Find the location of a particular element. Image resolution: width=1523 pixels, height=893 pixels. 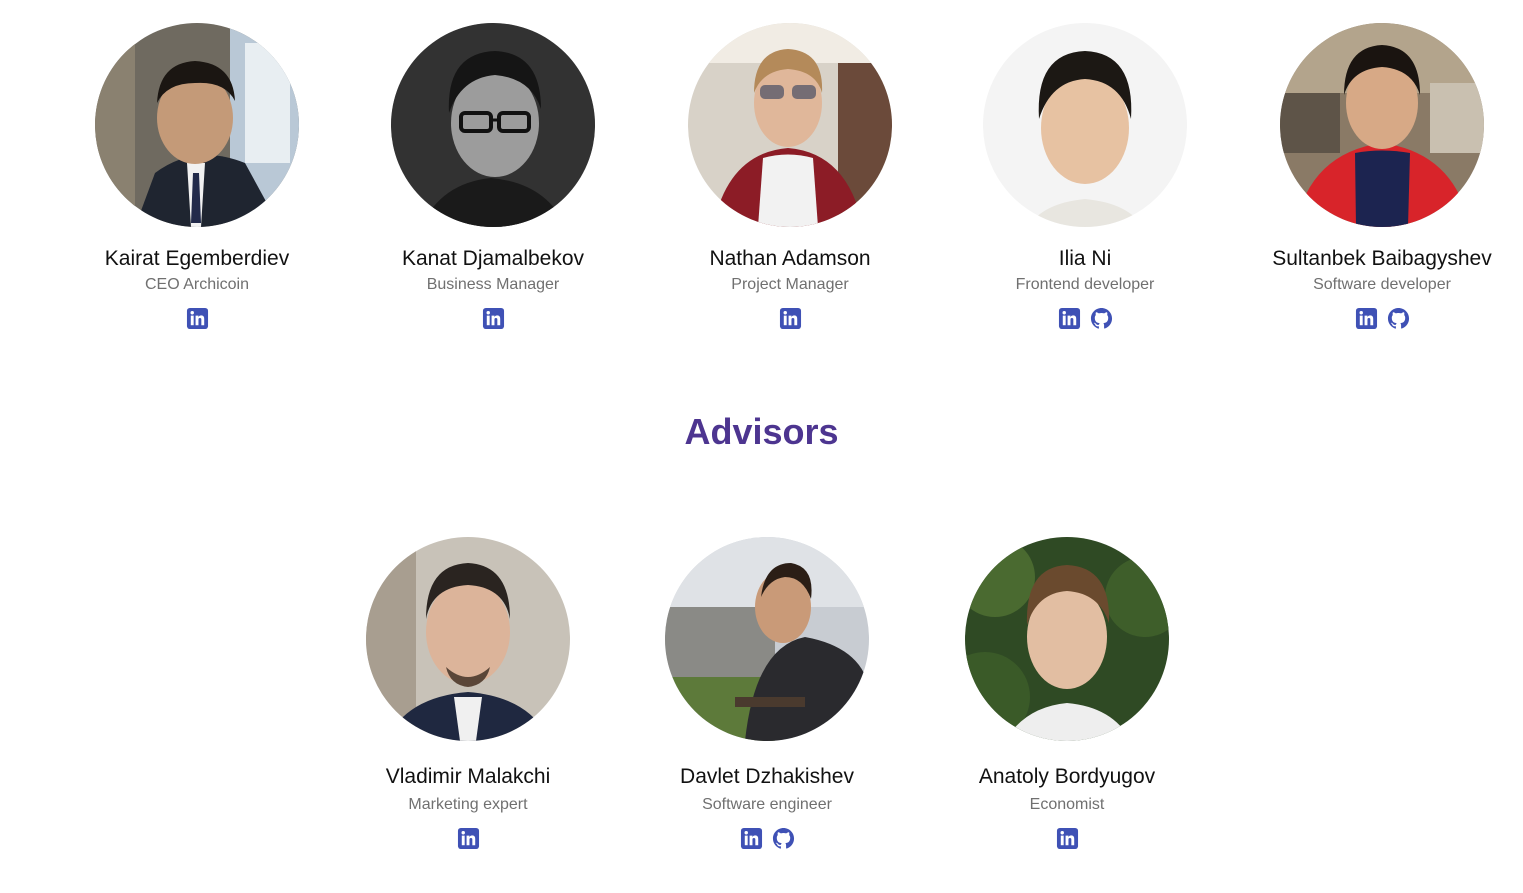

team-member-card: Ilia Ni Frontend developer is located at coordinates (1085, 176).